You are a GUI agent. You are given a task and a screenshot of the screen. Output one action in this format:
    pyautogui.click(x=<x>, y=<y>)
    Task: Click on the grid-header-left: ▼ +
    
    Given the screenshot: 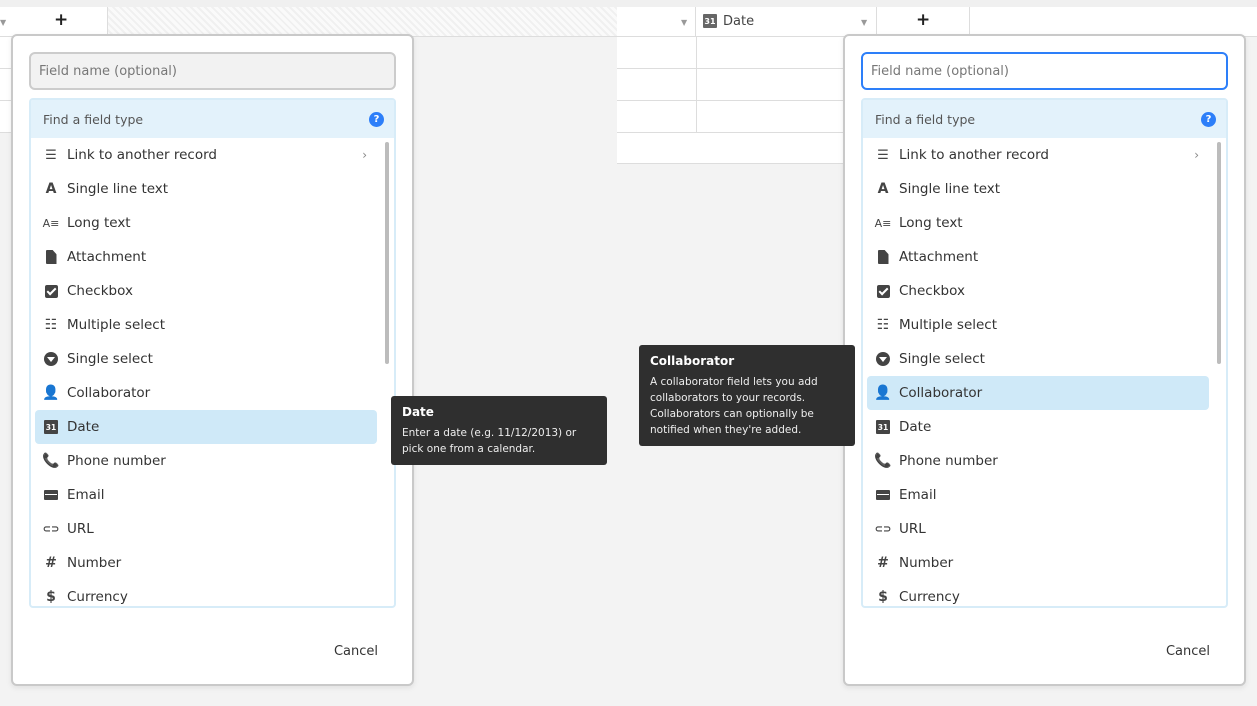 What is the action you would take?
    pyautogui.click(x=308, y=22)
    